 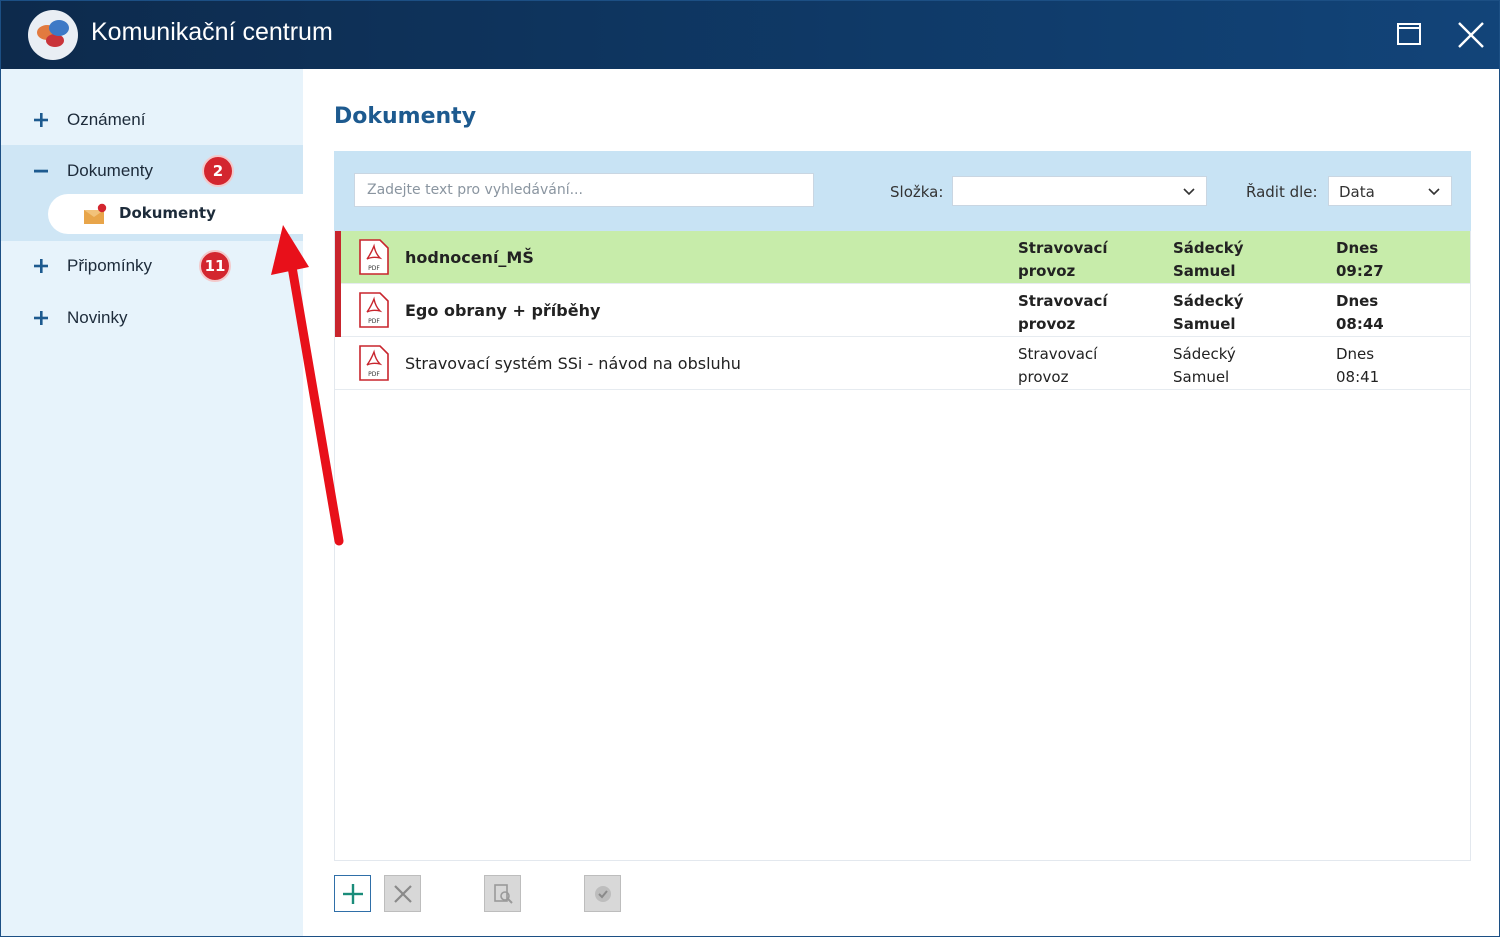 I want to click on confirm-icon, so click(x=603, y=894).